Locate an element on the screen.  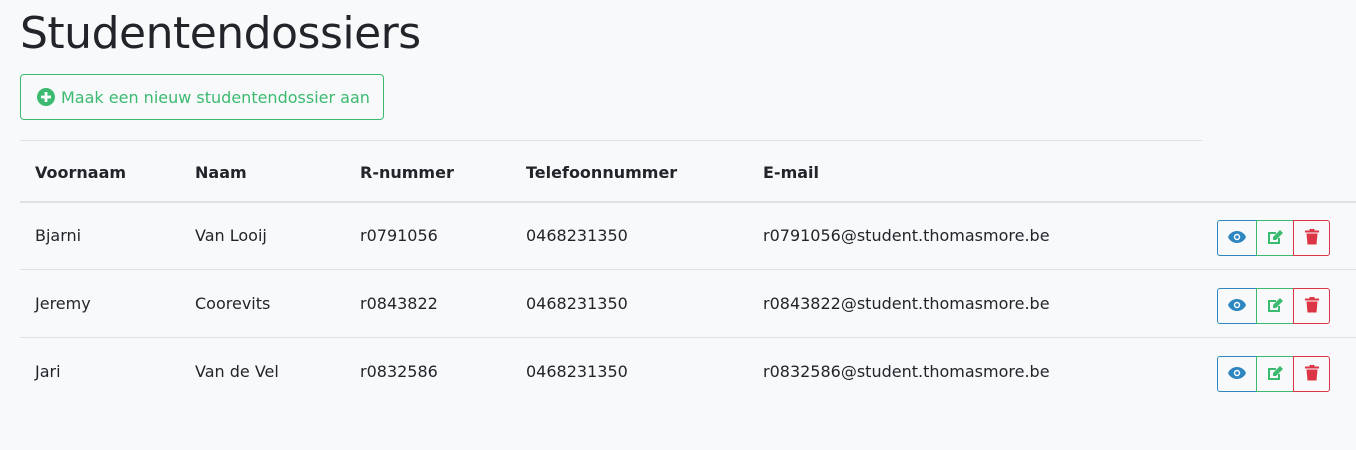
header-email: E-mail is located at coordinates (791, 172).